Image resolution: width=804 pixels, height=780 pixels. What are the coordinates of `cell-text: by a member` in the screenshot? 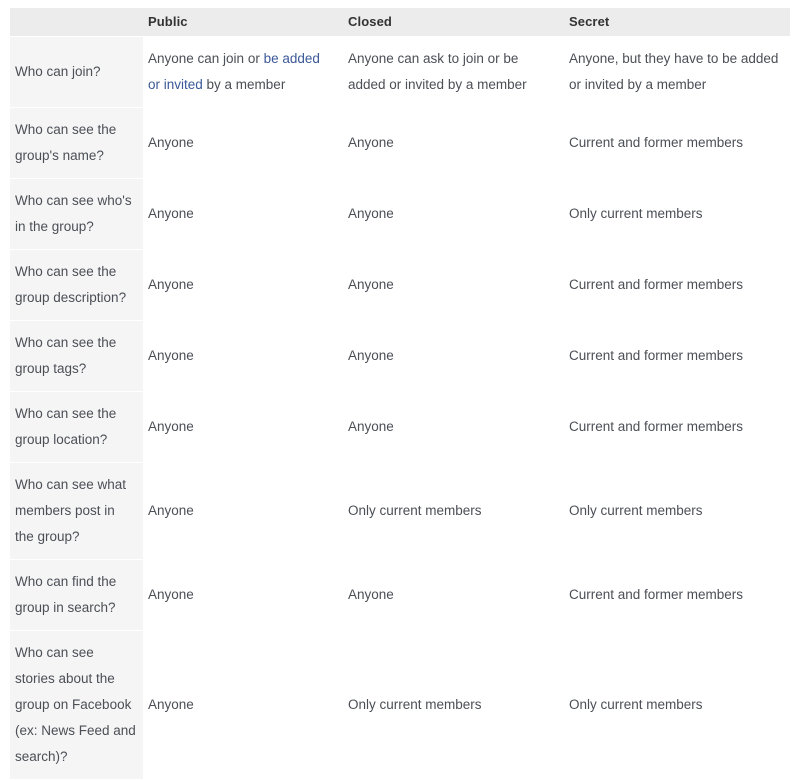 It's located at (244, 84).